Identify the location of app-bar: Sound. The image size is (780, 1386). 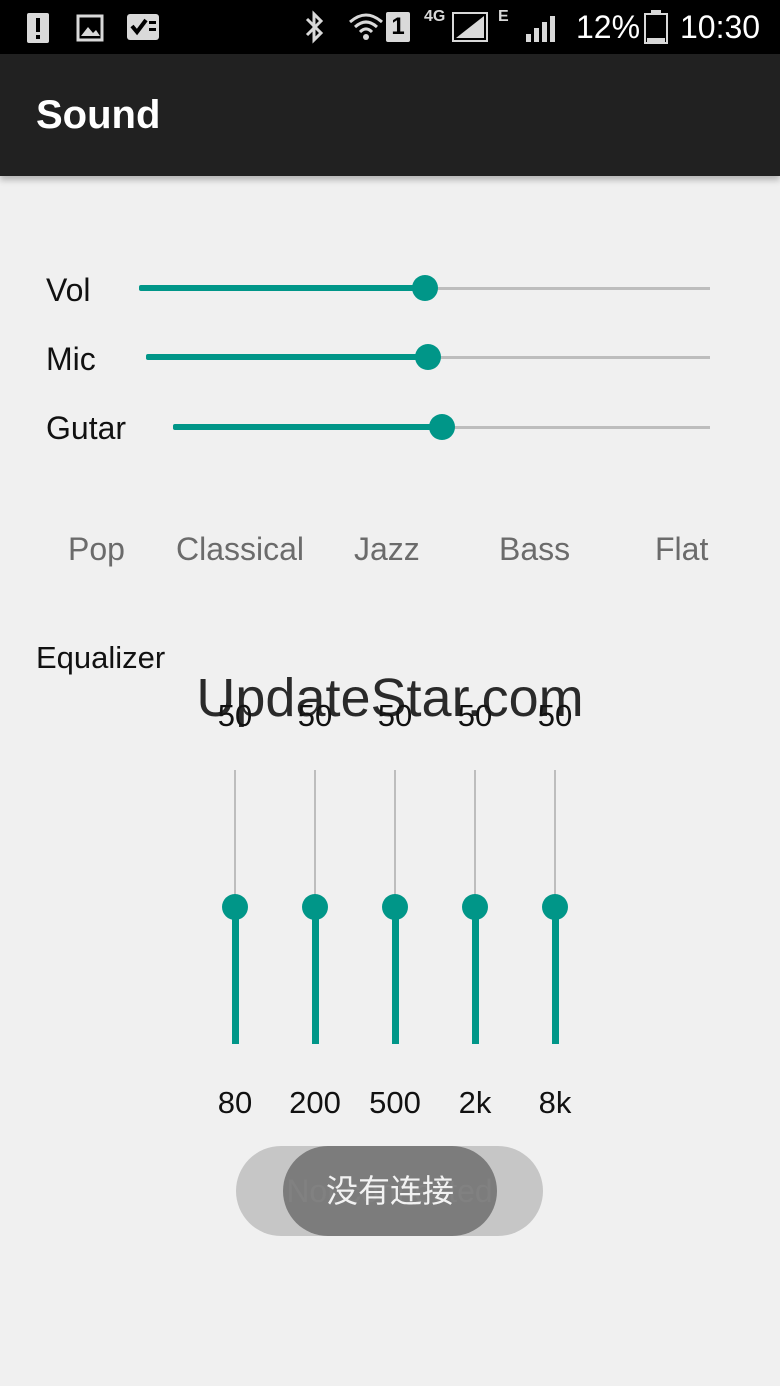
(390, 115).